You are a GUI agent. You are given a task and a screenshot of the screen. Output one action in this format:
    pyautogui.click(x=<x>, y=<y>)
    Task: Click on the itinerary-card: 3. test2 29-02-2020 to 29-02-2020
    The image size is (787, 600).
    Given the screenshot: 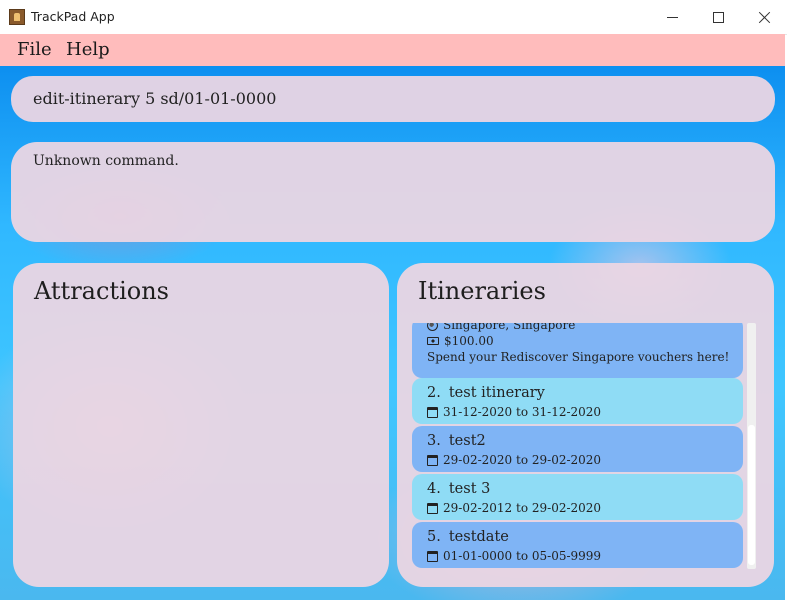 What is the action you would take?
    pyautogui.click(x=577, y=449)
    